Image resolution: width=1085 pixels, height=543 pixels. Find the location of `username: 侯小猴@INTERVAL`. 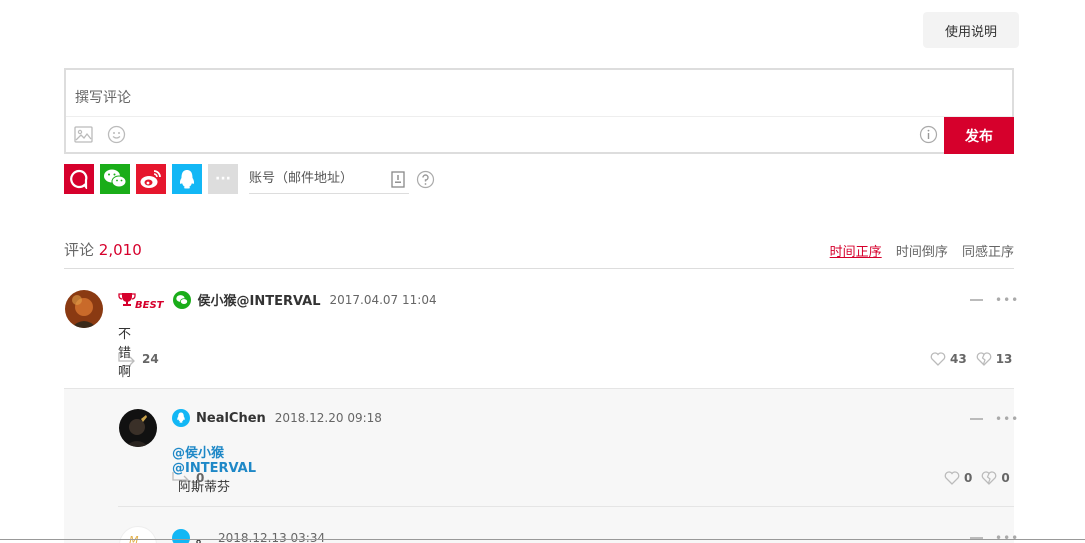

username: 侯小猴@INTERVAL is located at coordinates (258, 299).